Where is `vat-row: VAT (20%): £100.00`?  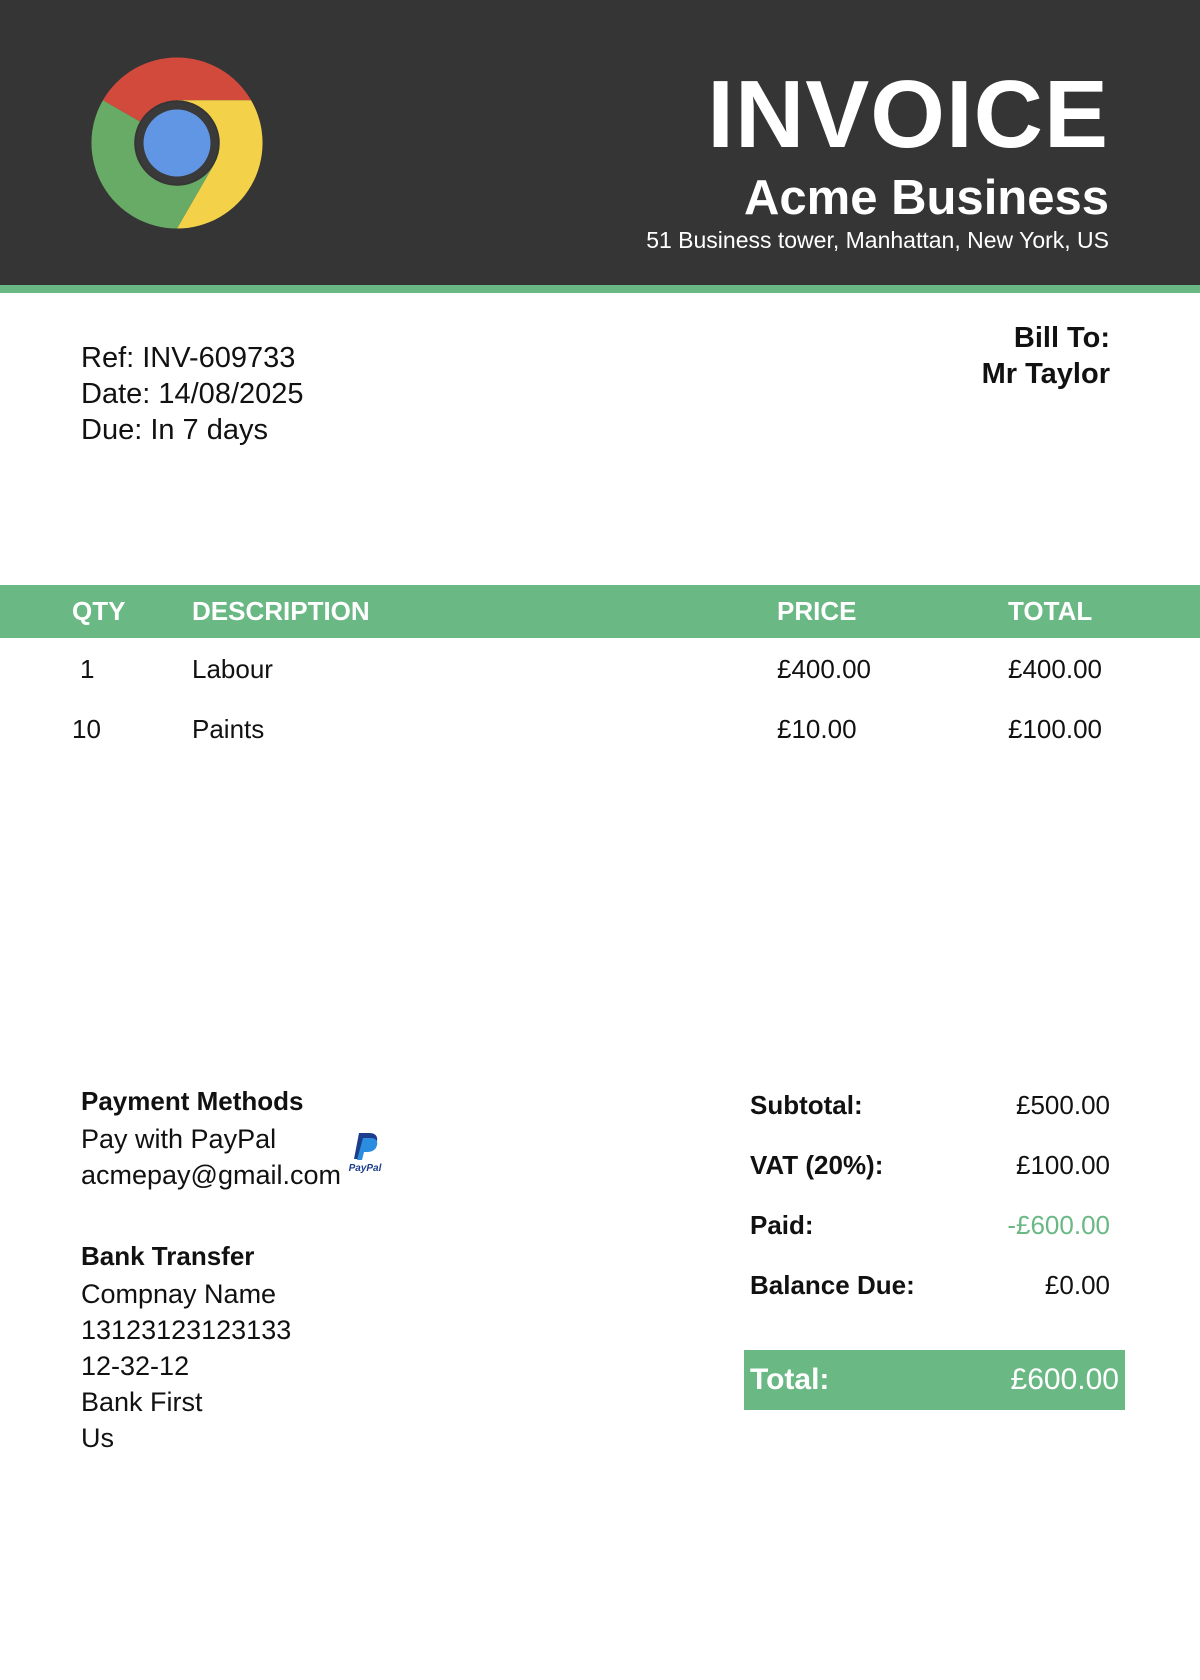 vat-row: VAT (20%): £100.00 is located at coordinates (930, 1177).